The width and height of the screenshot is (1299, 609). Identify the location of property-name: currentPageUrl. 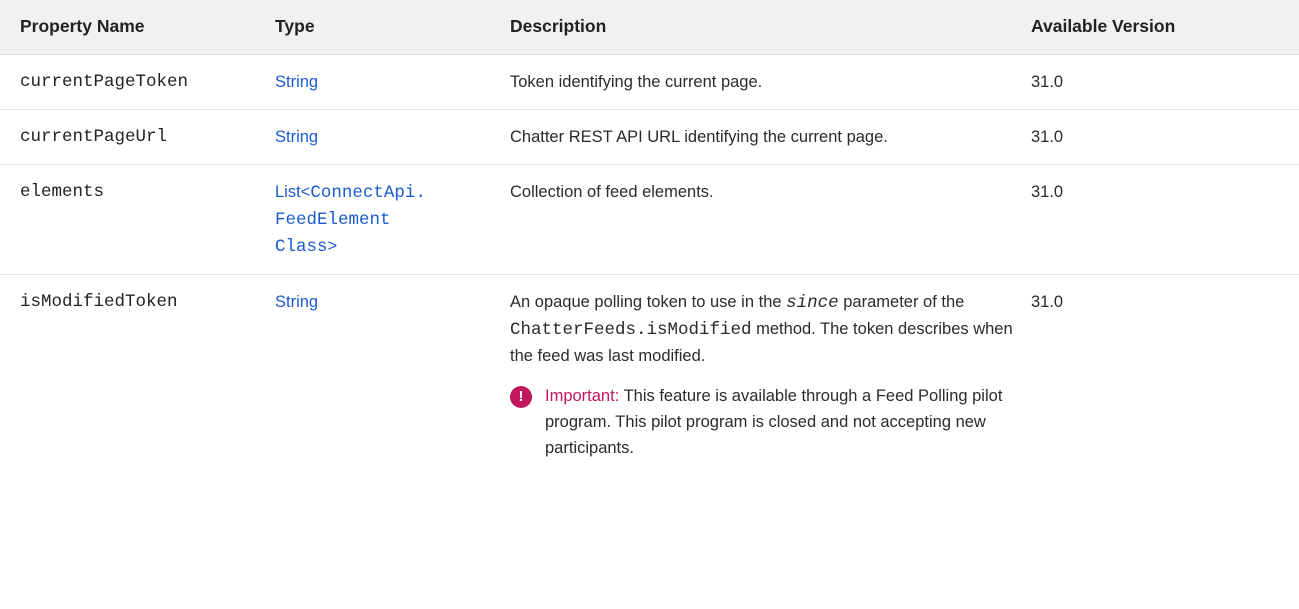
(137, 137).